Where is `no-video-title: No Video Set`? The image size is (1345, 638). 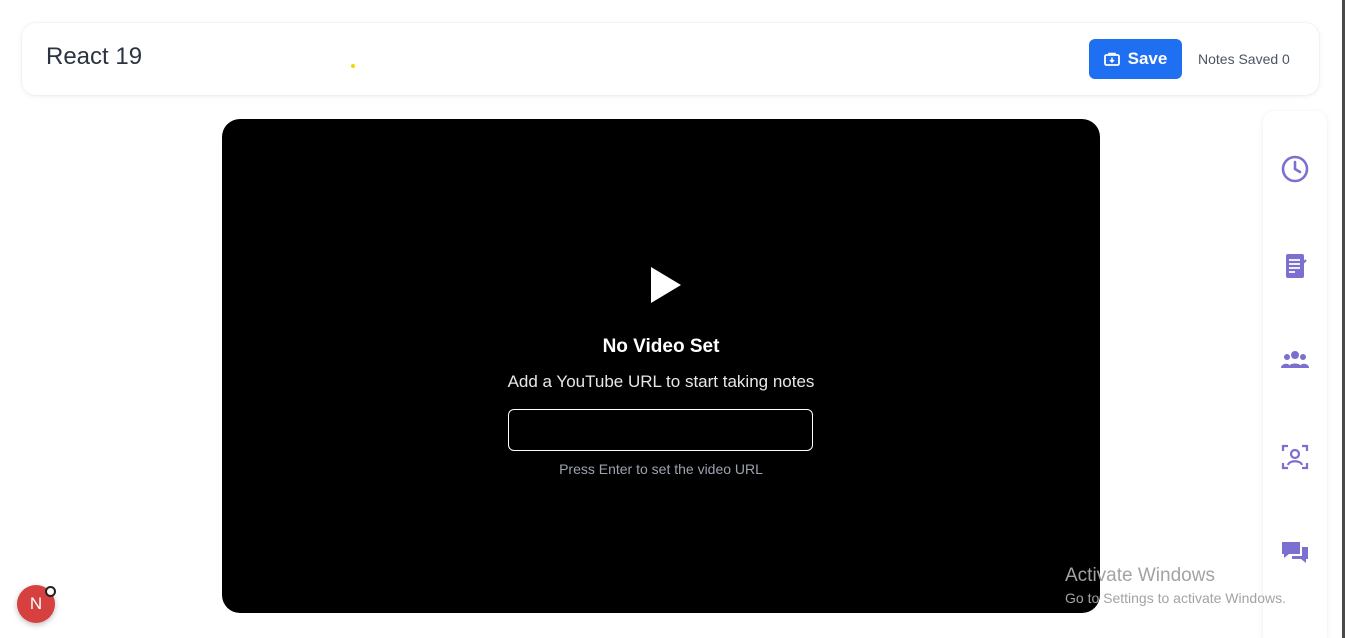 no-video-title: No Video Set is located at coordinates (661, 346).